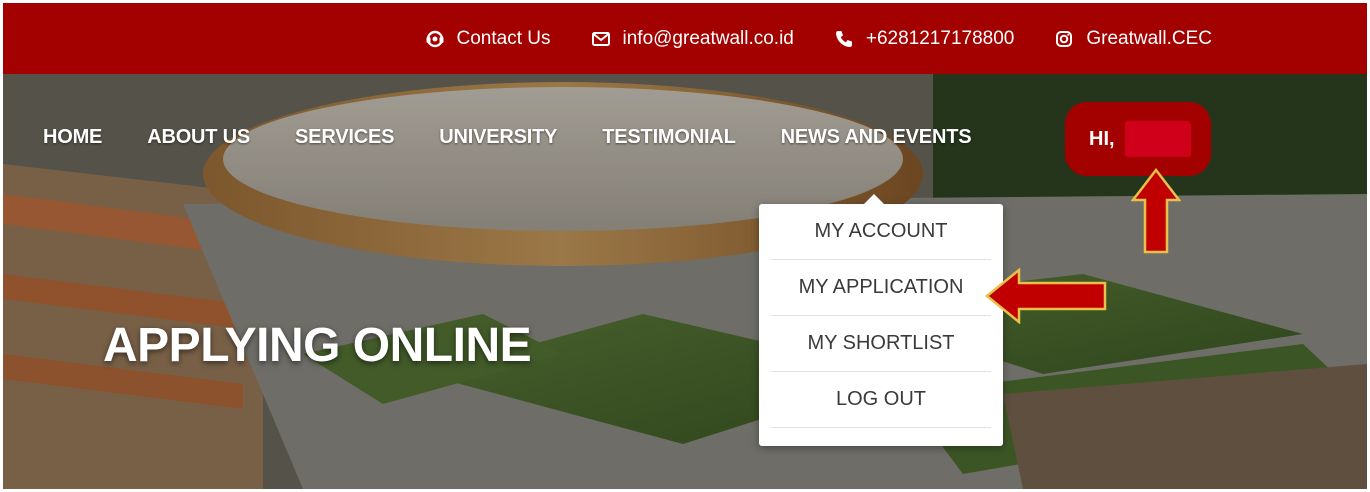 This screenshot has height=492, width=1370. What do you see at coordinates (1149, 38) in the screenshot?
I see `instagram-label: Greatwall.CEC` at bounding box center [1149, 38].